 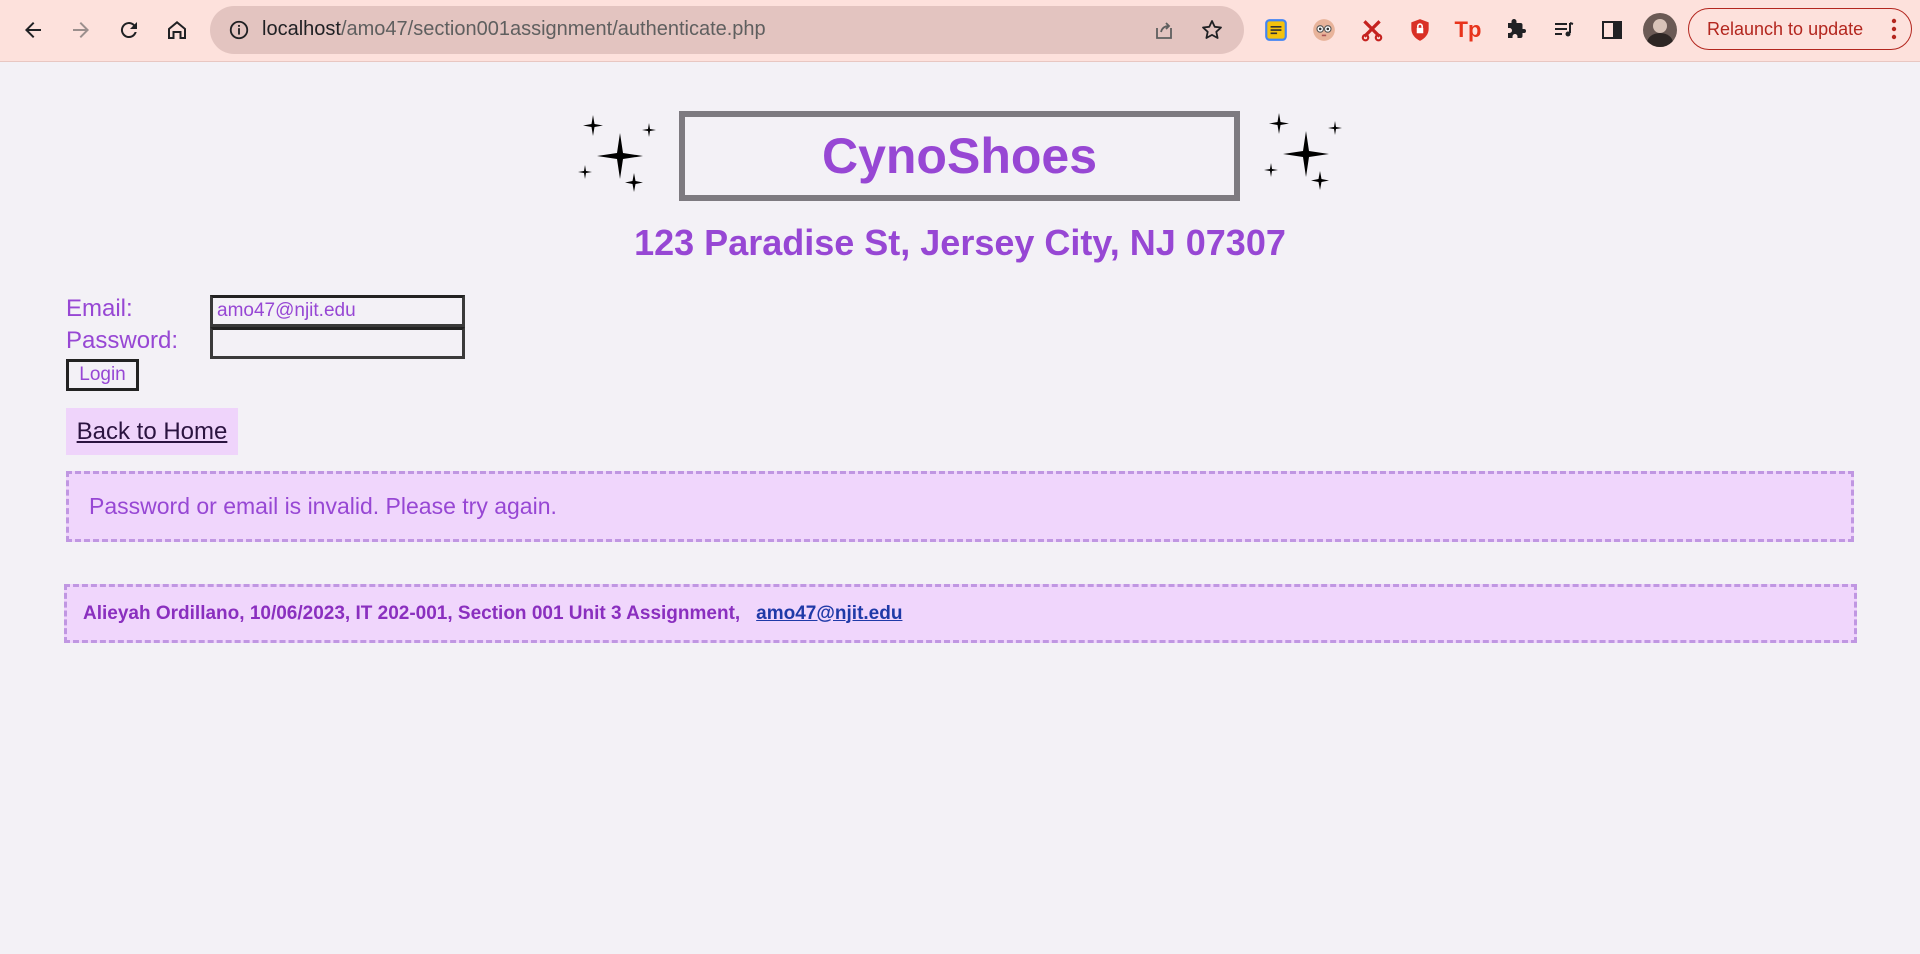 What do you see at coordinates (1276, 30) in the screenshot?
I see `notes-extension-icon` at bounding box center [1276, 30].